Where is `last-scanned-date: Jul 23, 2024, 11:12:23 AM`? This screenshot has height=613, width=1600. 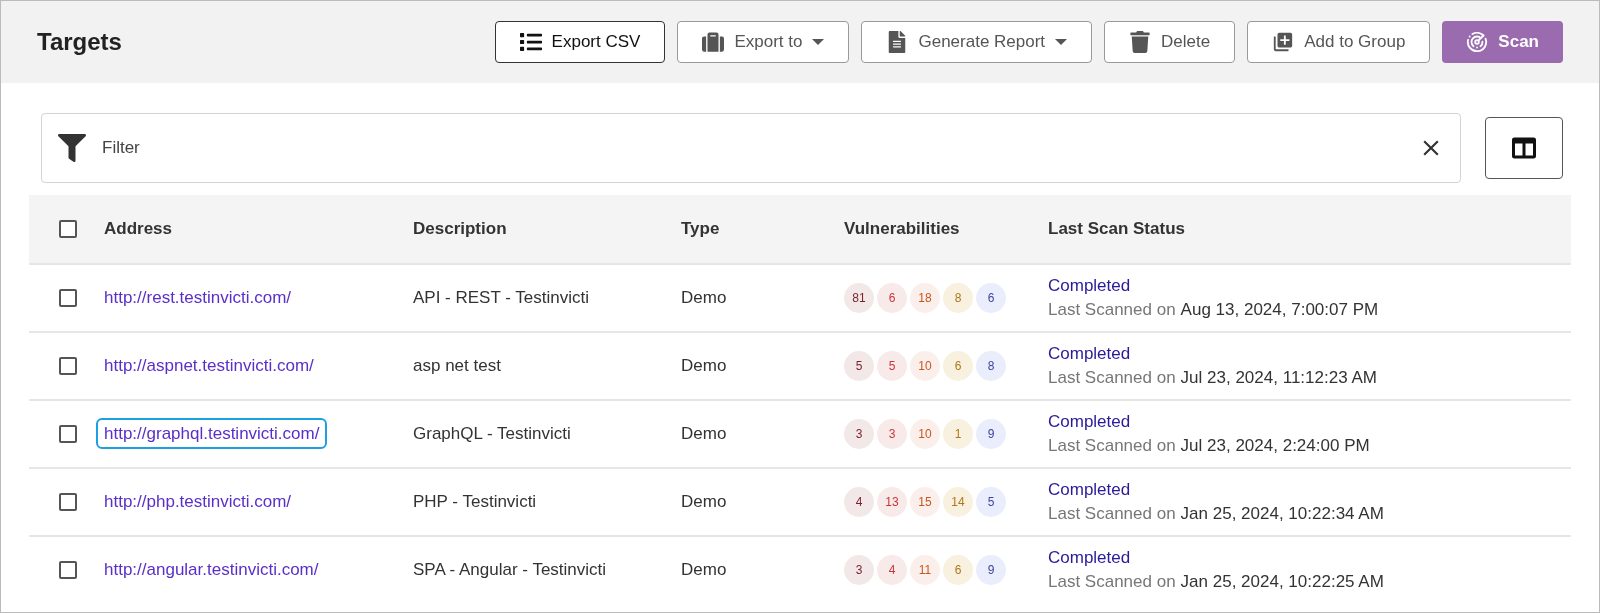
last-scanned-date: Jul 23, 2024, 11:12:23 AM is located at coordinates (1278, 378).